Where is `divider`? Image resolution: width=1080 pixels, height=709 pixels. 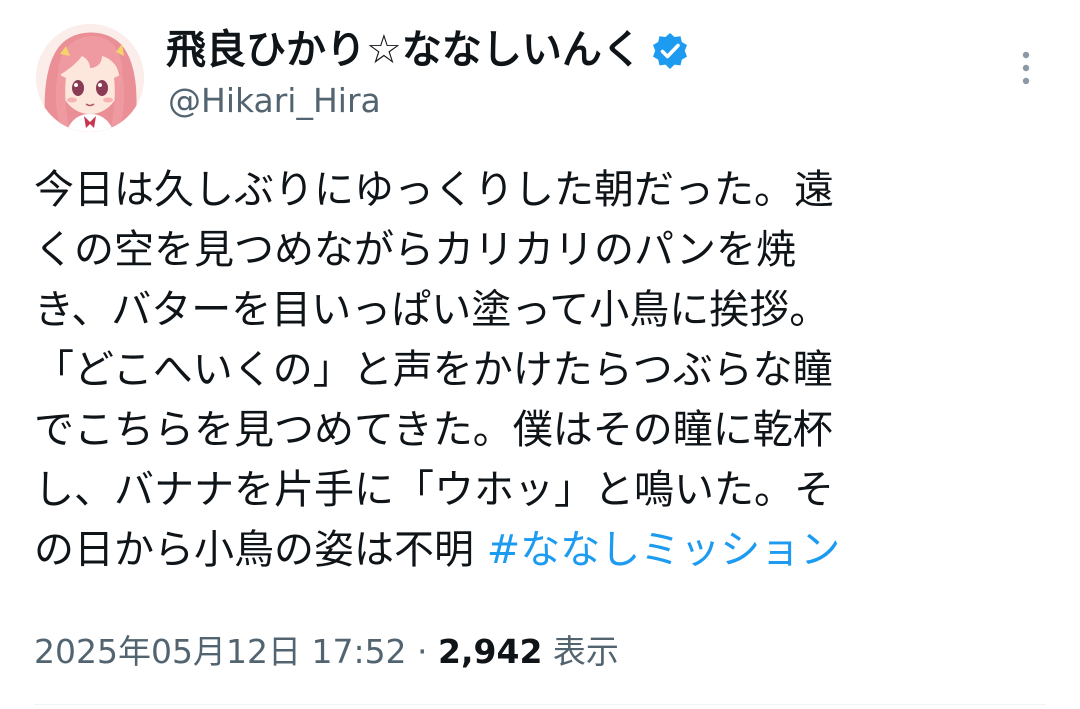
divider is located at coordinates (540, 704).